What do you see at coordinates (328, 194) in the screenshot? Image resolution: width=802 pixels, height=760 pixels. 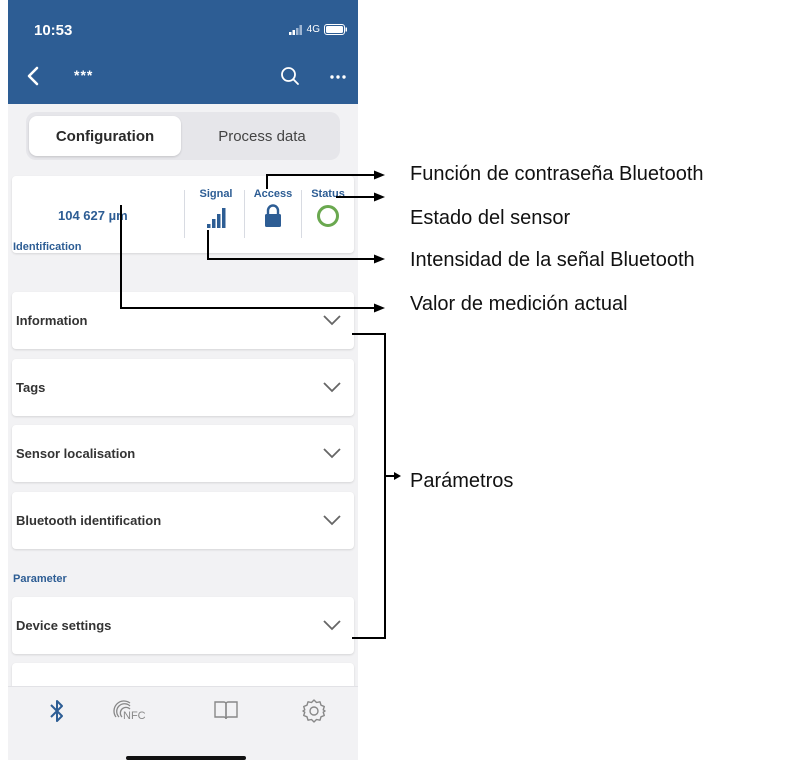 I see `status-label: Status` at bounding box center [328, 194].